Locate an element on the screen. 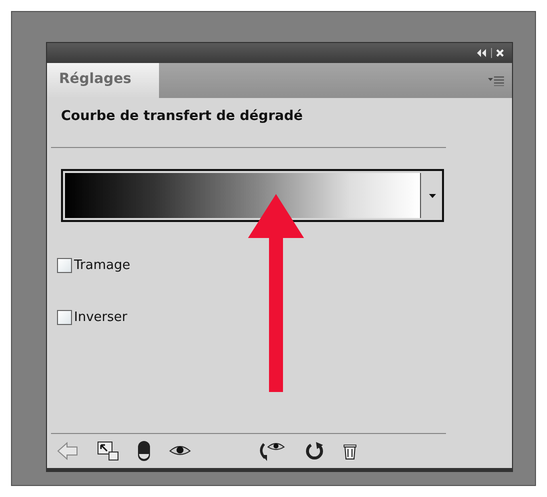 This screenshot has width=547, height=497. adjustment-title: Courbe de transfert de dégradé is located at coordinates (181, 115).